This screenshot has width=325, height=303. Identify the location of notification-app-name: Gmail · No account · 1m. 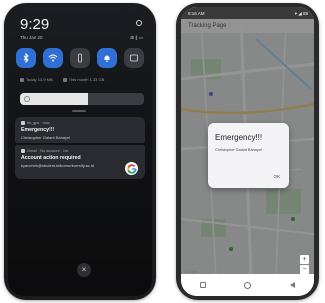
(48, 151).